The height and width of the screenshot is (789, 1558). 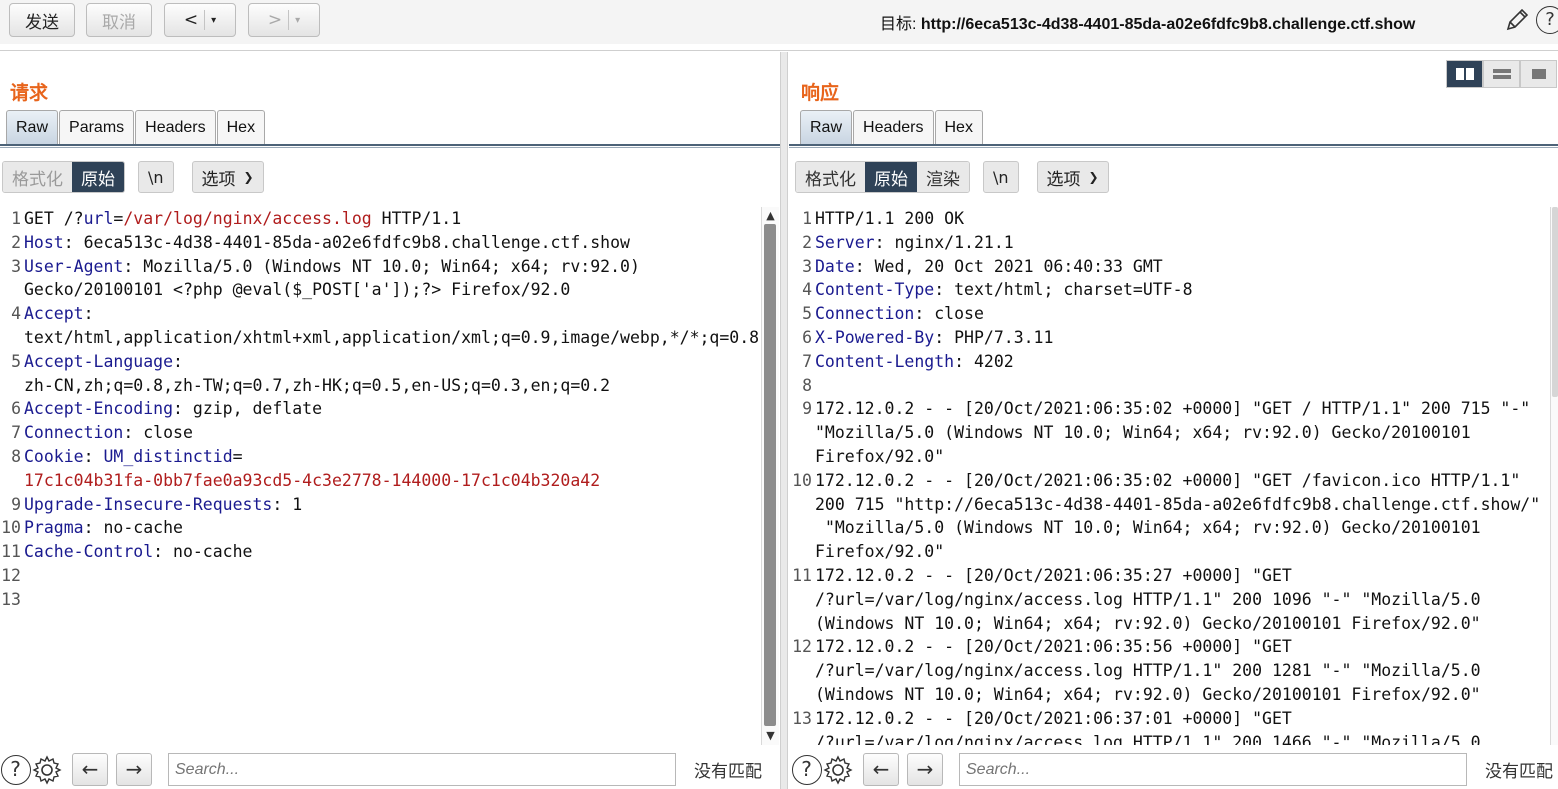 I want to click on layout-stacked-icon, so click(x=1501, y=74).